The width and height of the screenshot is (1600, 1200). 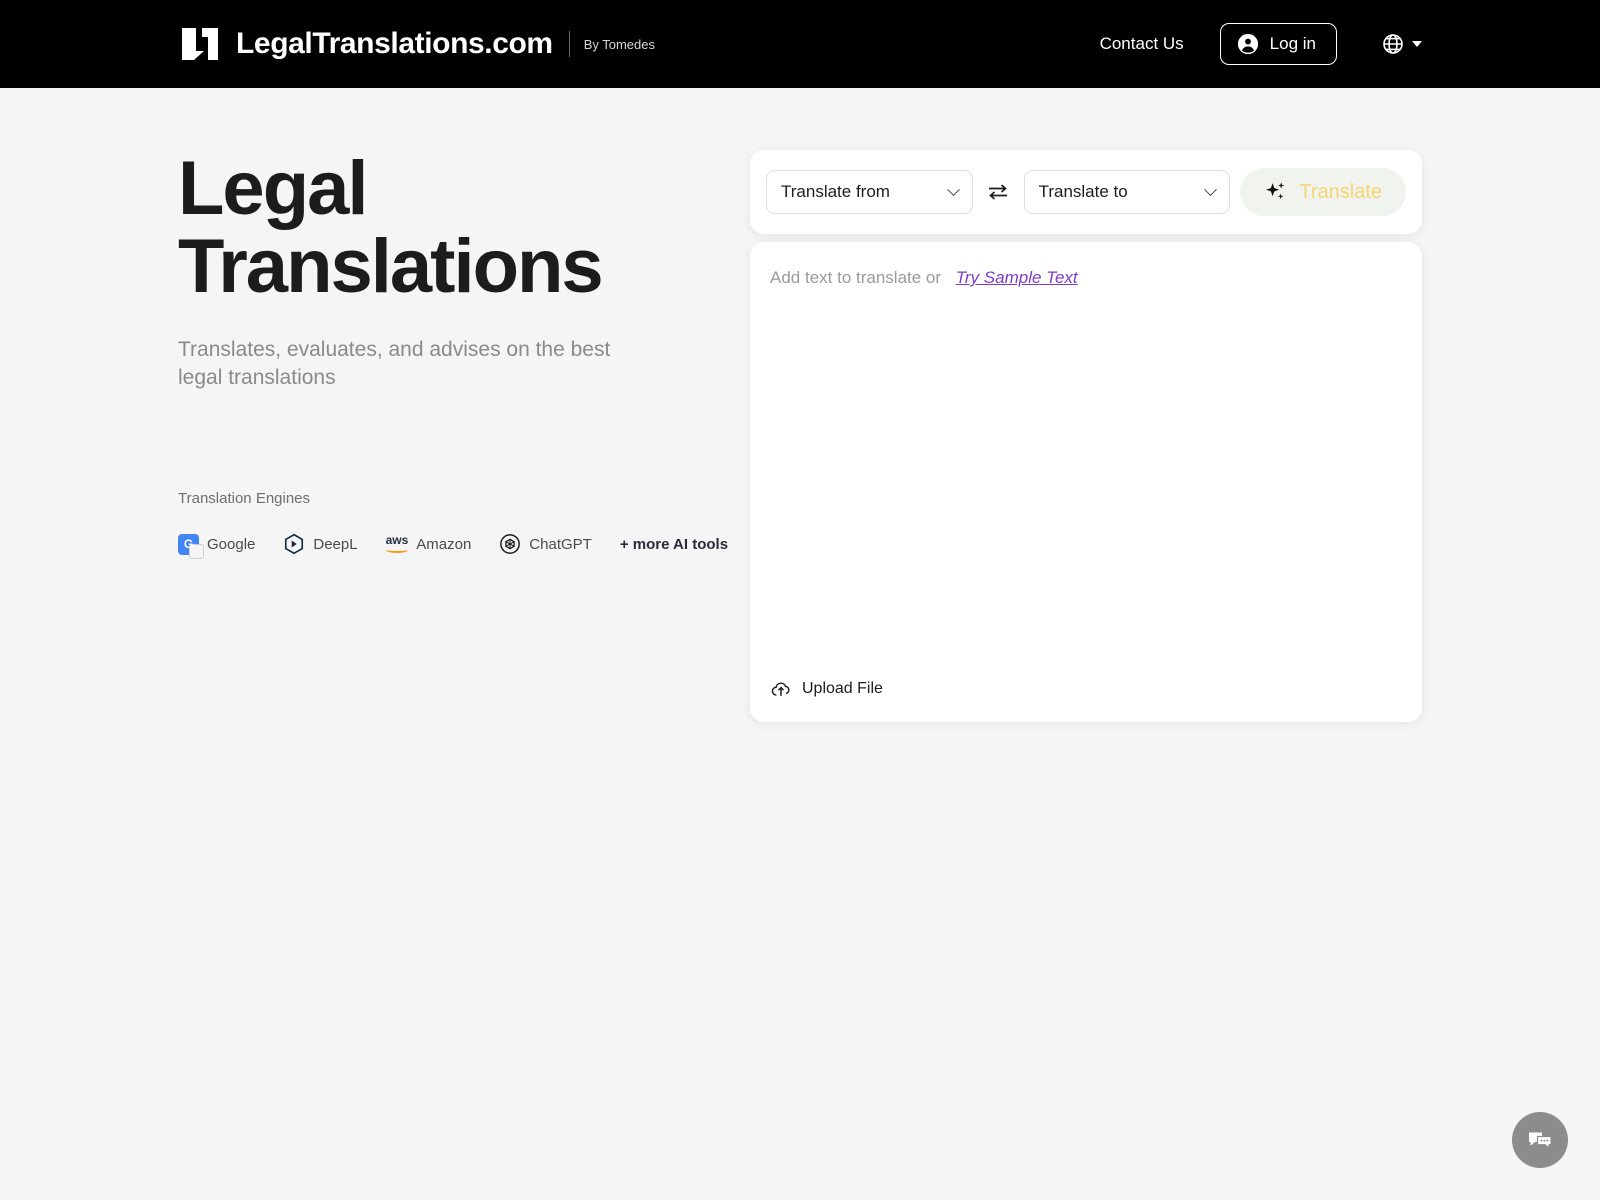 I want to click on editor-placeholder: Add text to translate or Try Sample Text, so click(x=1086, y=278).